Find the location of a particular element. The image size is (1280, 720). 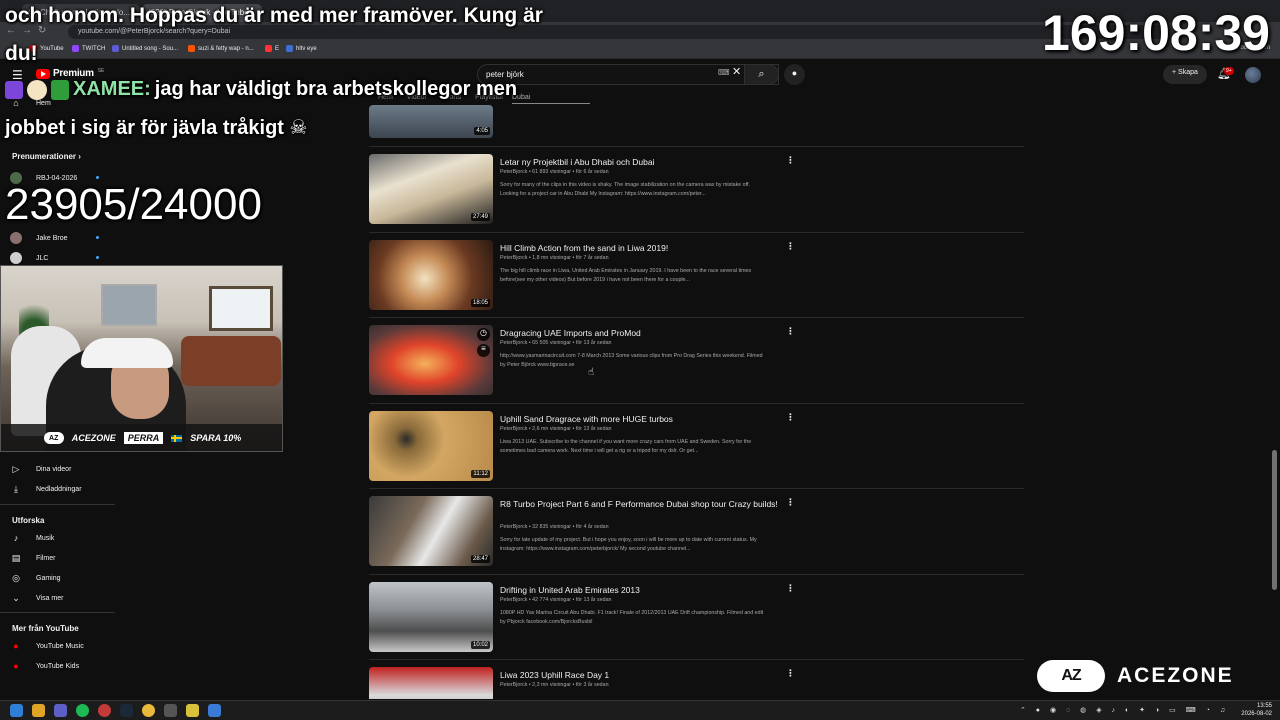

notes-icon is located at coordinates (192, 710).